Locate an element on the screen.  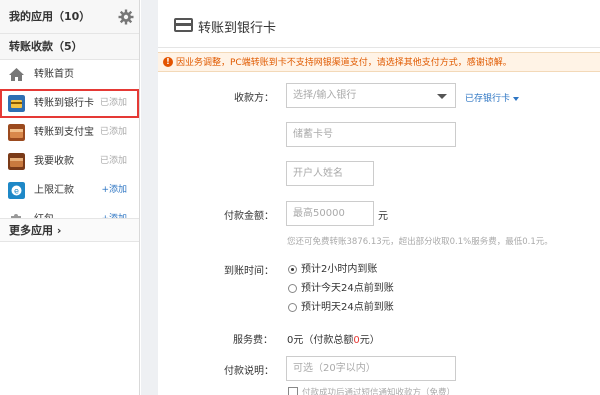
sidebar-item-label: 转账到支付宝 is located at coordinates (64, 132).